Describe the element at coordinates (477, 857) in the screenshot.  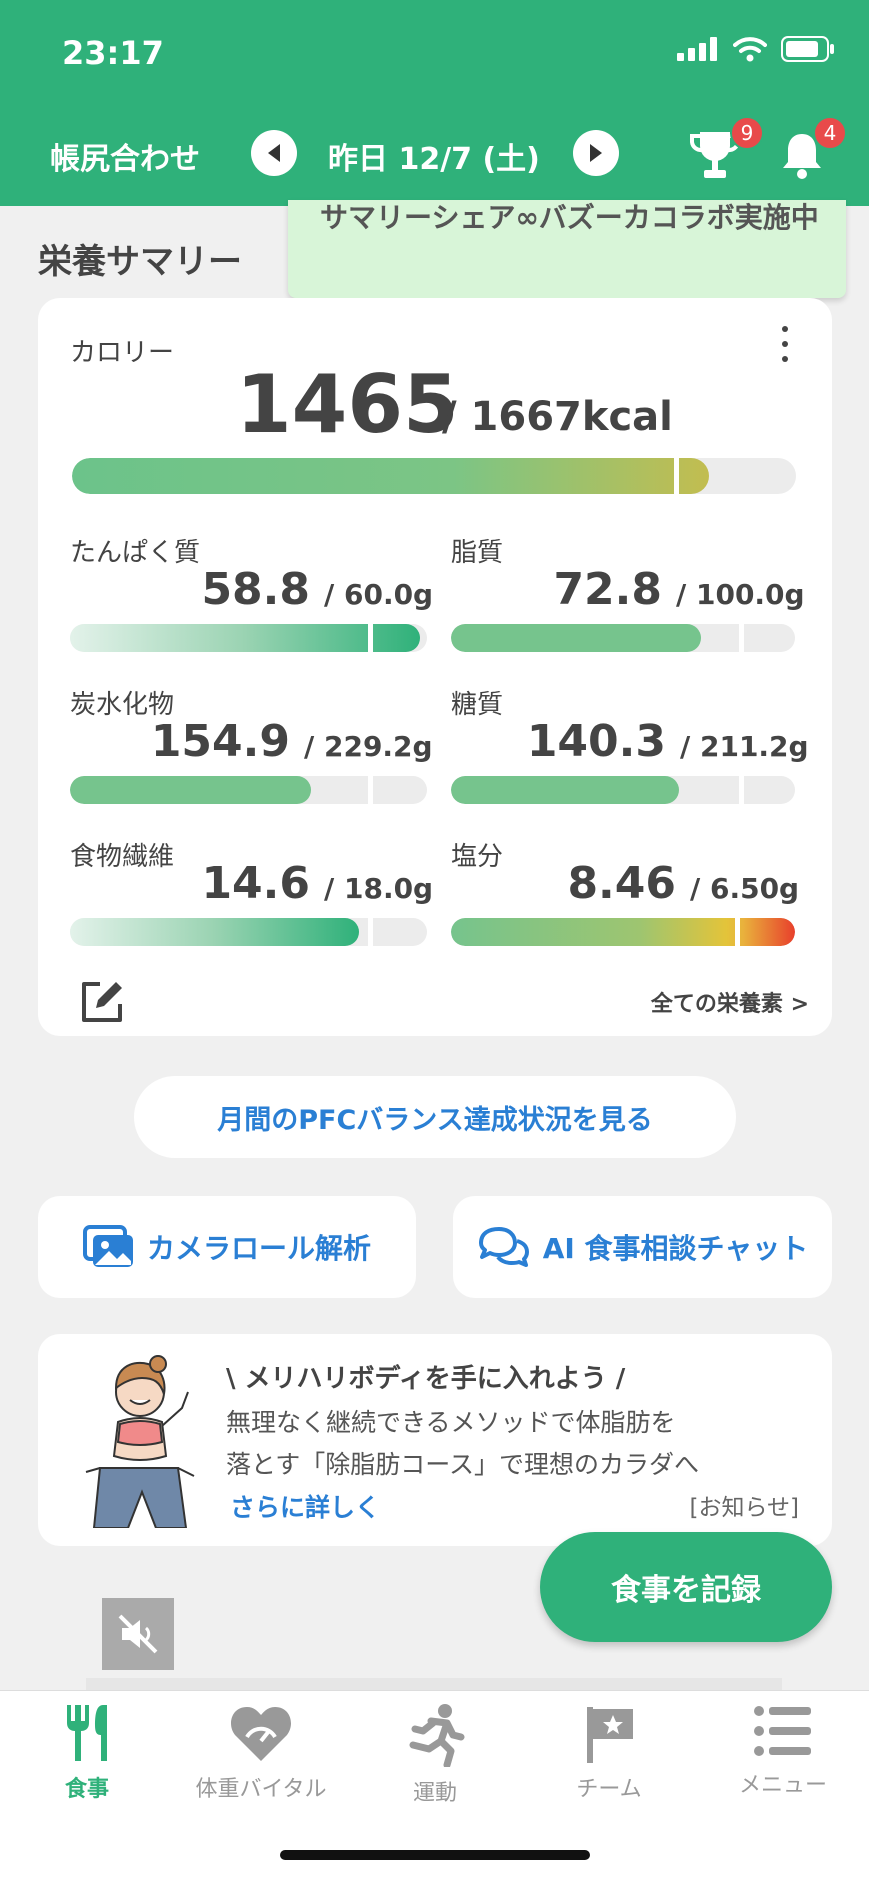
I see `nutrient-label: 塩分` at that location.